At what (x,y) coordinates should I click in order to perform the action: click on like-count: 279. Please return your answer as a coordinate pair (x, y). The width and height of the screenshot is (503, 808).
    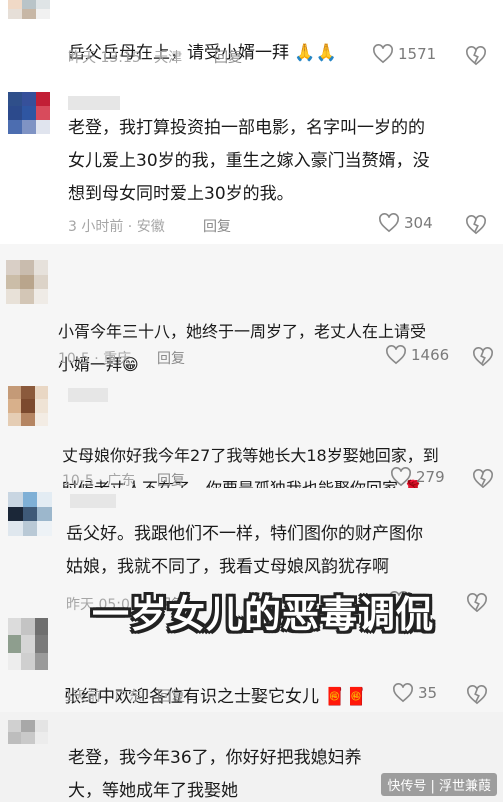
    Looking at the image, I should click on (430, 477).